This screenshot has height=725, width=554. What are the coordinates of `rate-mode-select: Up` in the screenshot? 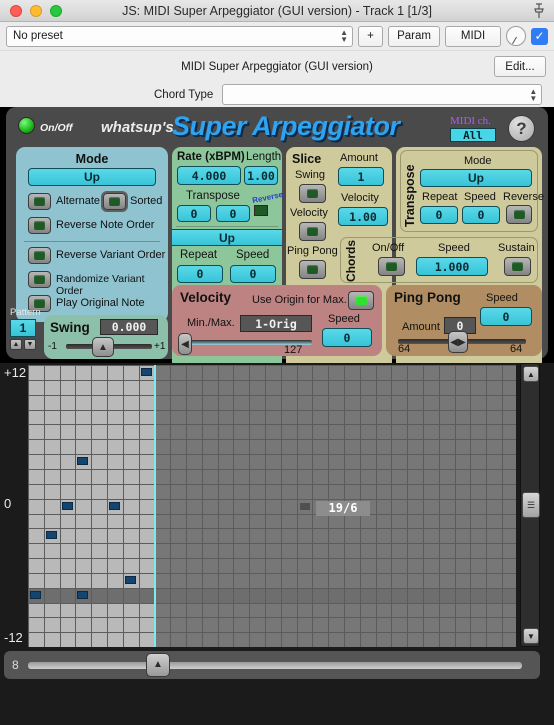 It's located at (227, 237).